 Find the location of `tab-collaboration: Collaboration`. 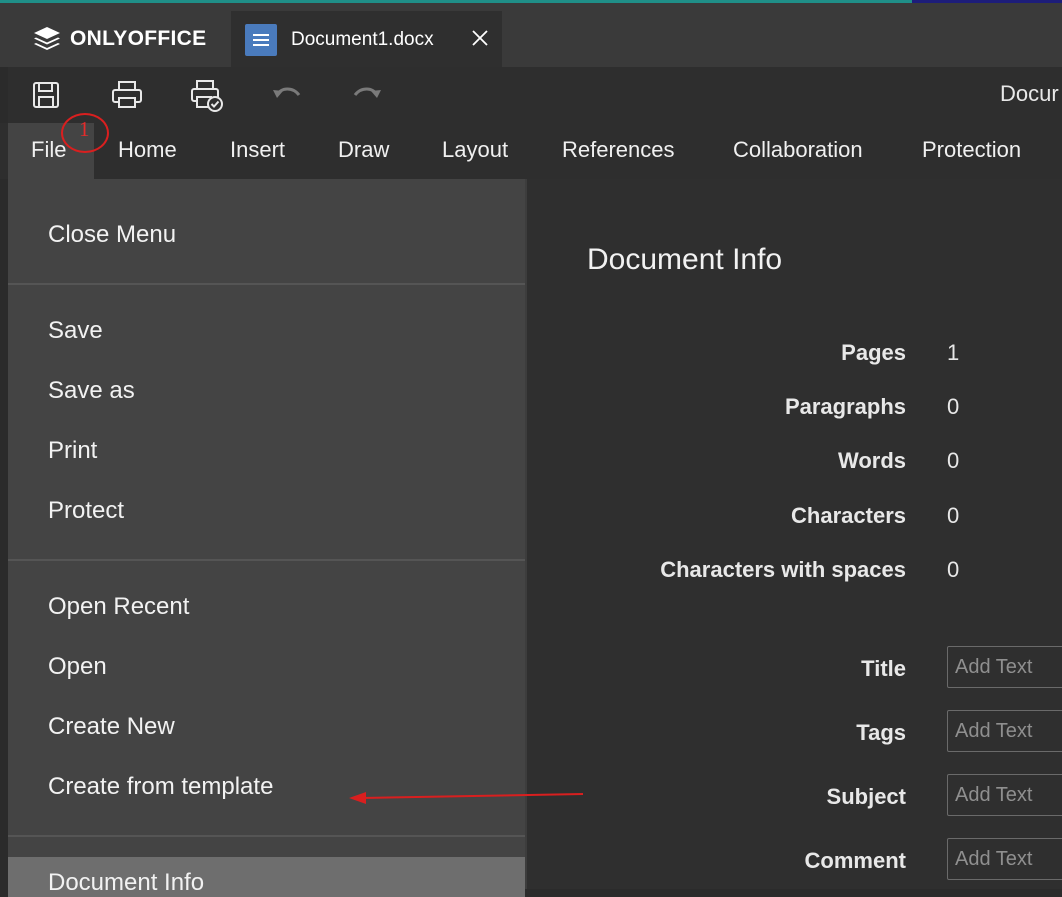

tab-collaboration: Collaboration is located at coordinates (798, 150).